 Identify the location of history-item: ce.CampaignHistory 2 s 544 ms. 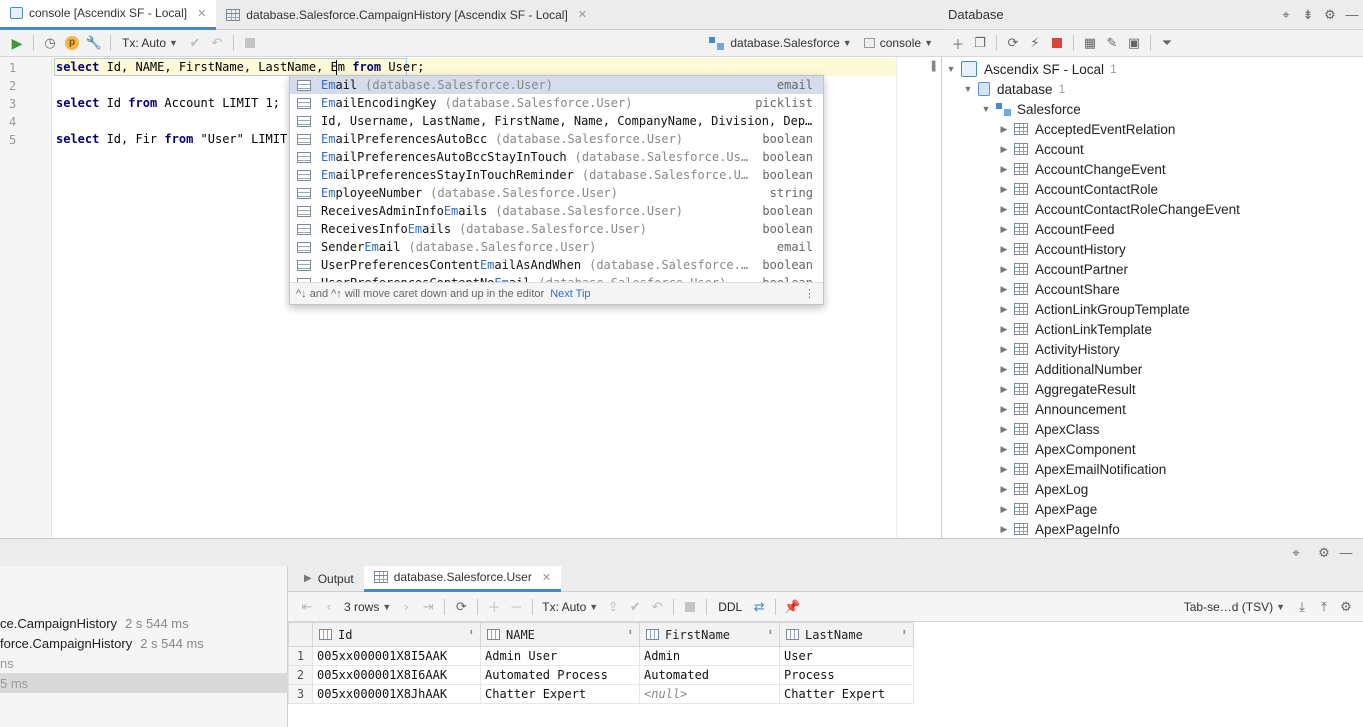
(144, 623).